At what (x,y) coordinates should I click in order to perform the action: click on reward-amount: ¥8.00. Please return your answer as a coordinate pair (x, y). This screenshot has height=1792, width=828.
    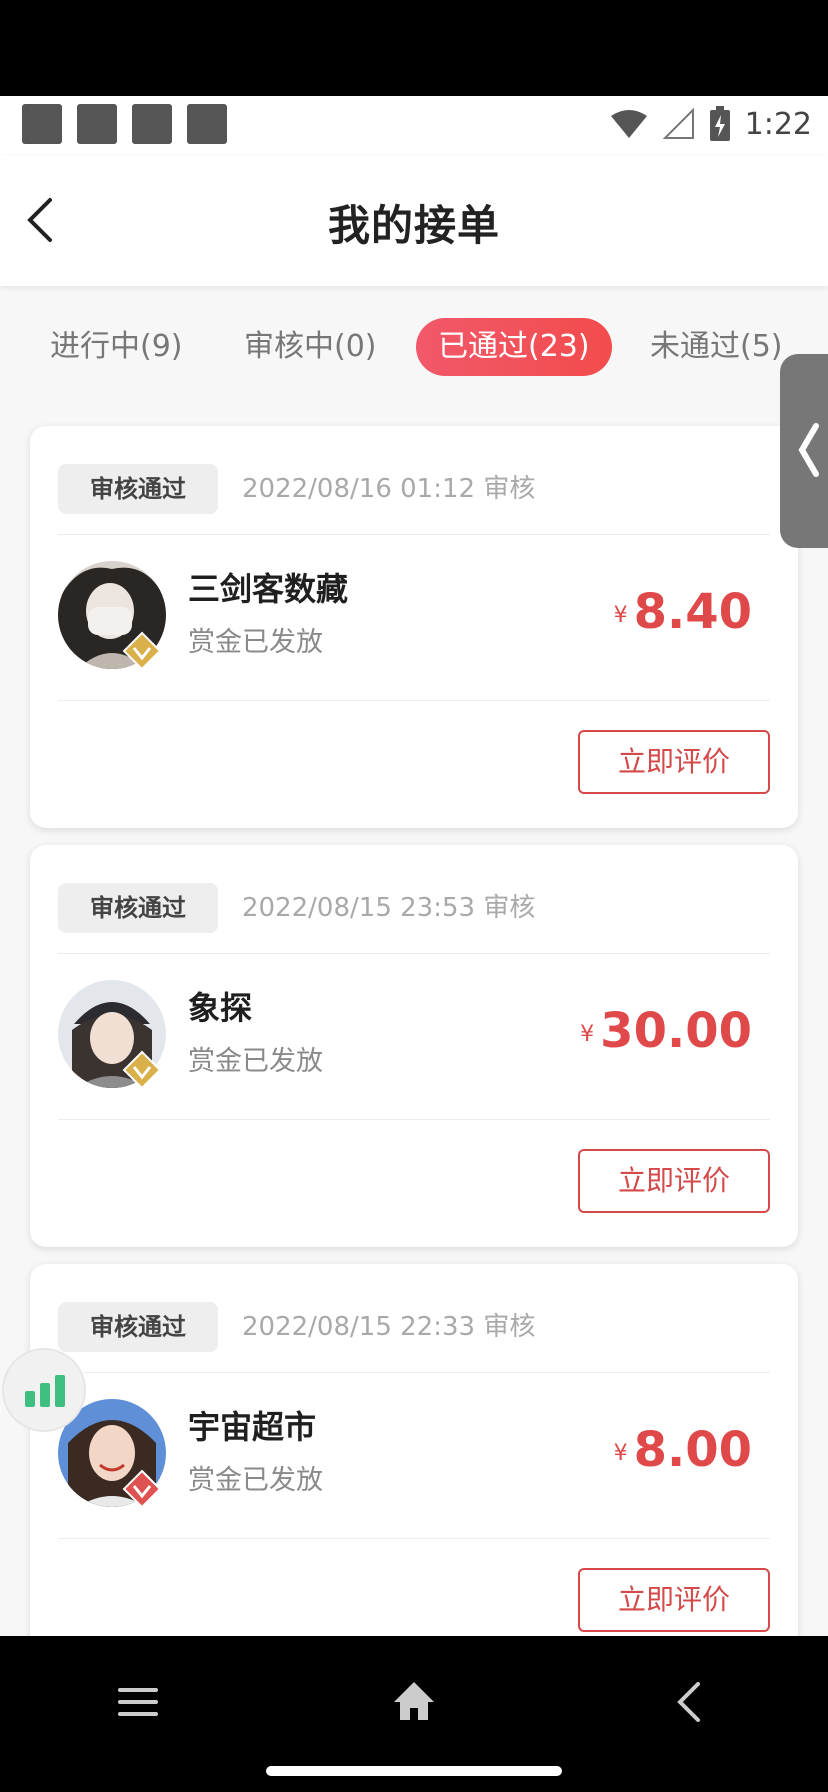
    Looking at the image, I should click on (683, 1450).